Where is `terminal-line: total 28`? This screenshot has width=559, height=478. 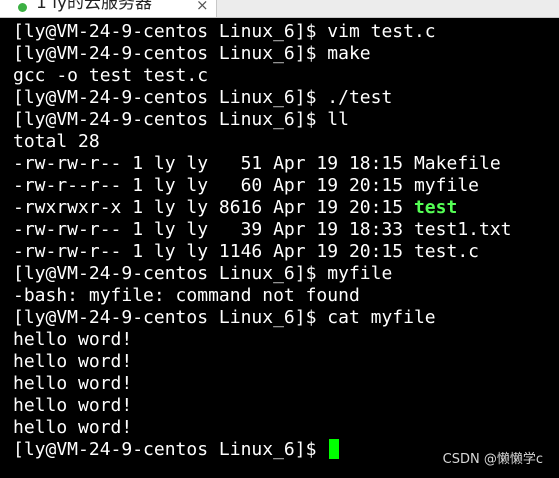
terminal-line: total 28 is located at coordinates (56, 141).